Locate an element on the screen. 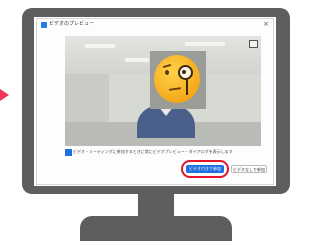 The width and height of the screenshot is (320, 241). consent-row: ビデオ・ミーティングに参加するときに常にビデオプレビュー・ダイアログを表示します is located at coordinates (165, 152).